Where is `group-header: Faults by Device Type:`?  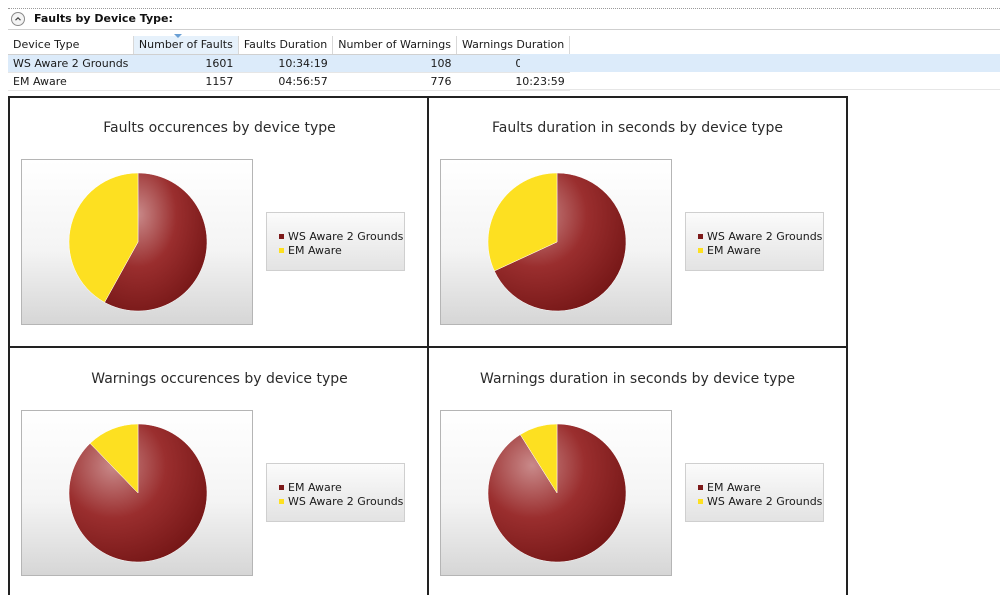
group-header: Faults by Device Type: is located at coordinates (504, 19).